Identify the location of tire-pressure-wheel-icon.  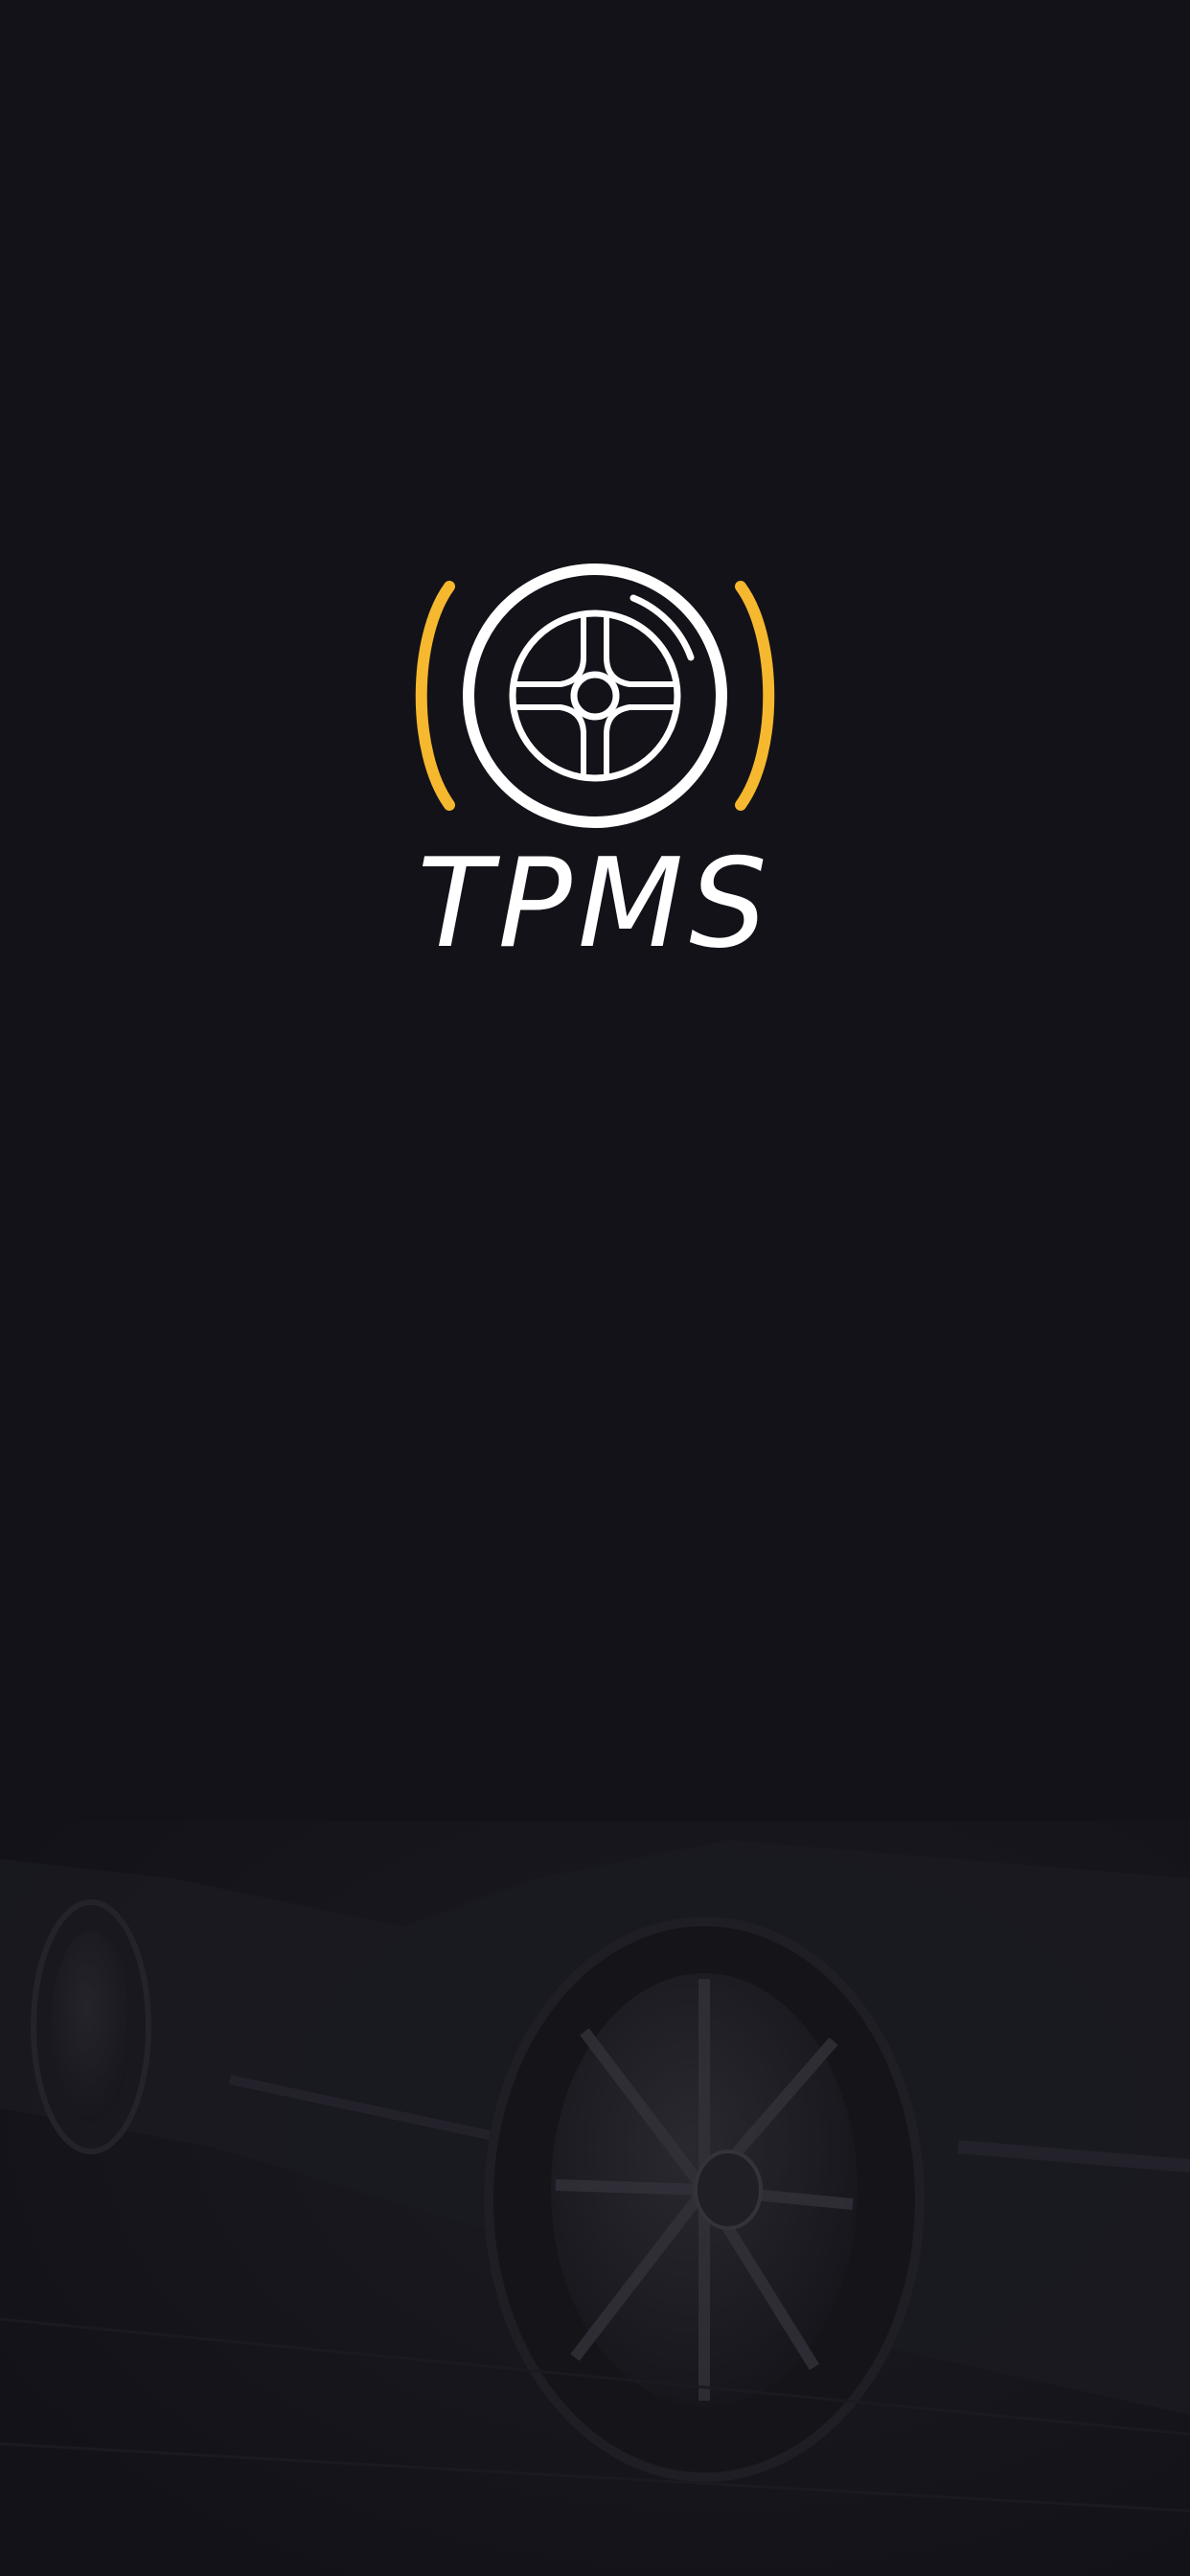
(595, 696).